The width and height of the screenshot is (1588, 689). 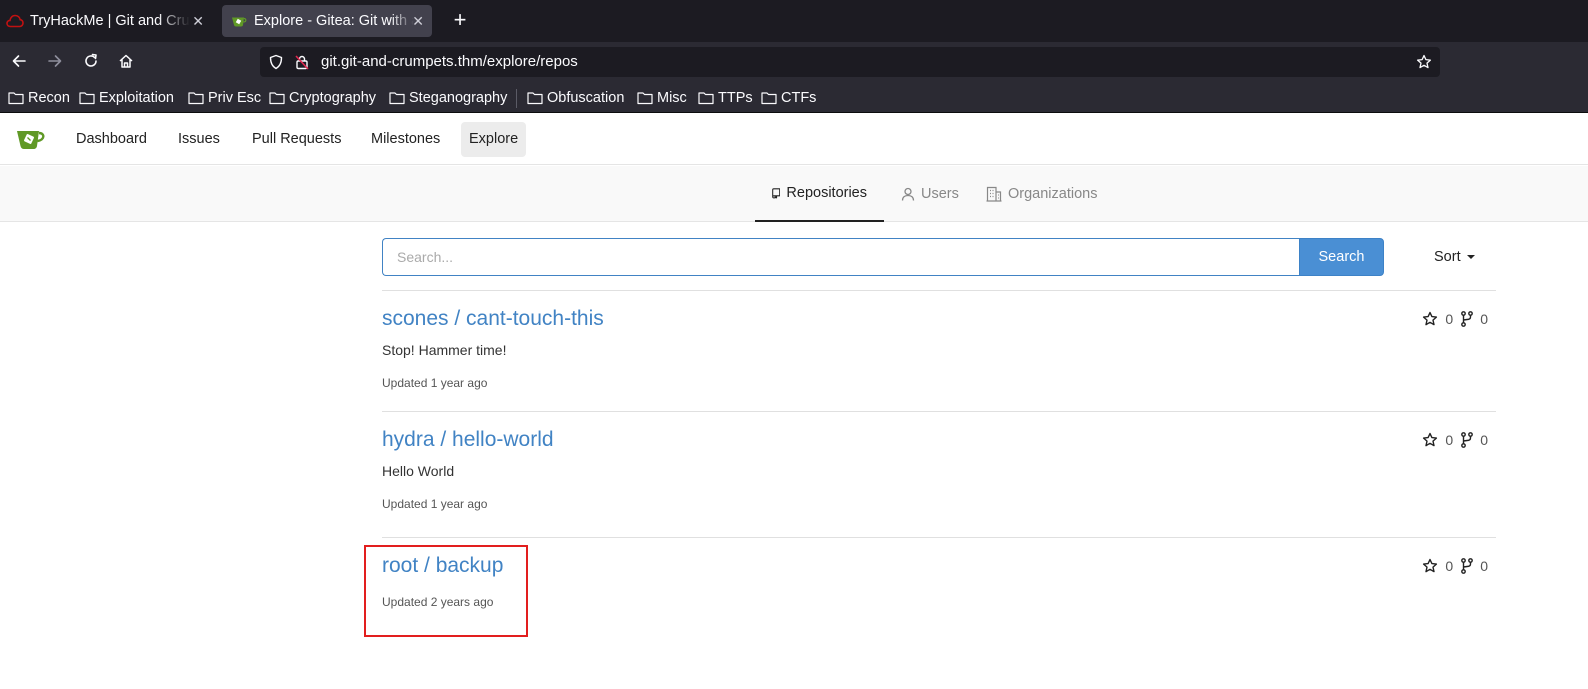 What do you see at coordinates (493, 319) in the screenshot?
I see `repo-title-link: scones / cant-touch-this` at bounding box center [493, 319].